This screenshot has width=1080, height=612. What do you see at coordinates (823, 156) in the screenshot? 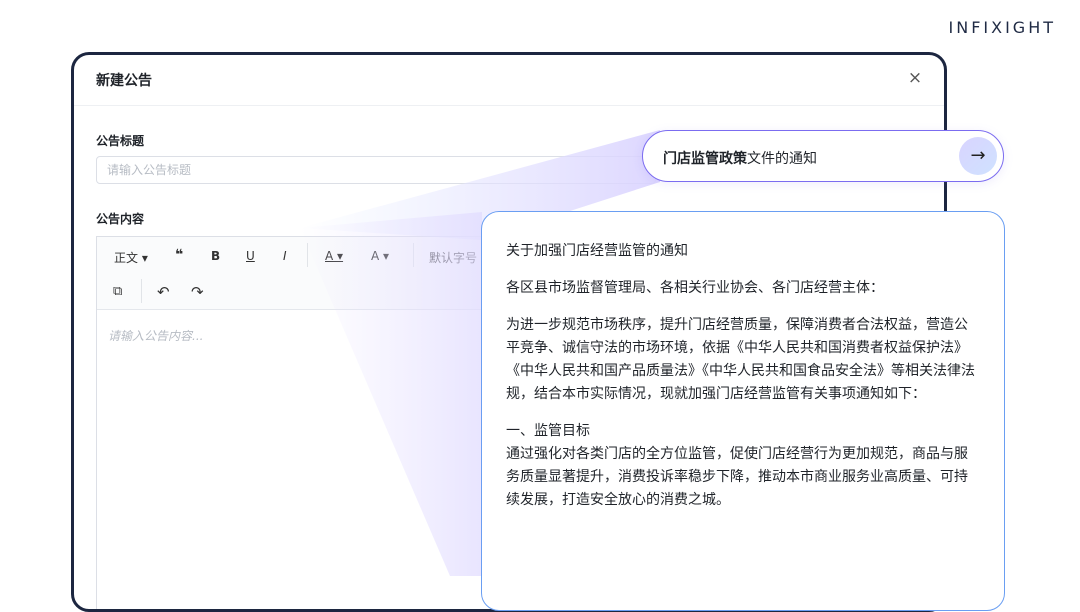
I see `suggestion-pill: 门店监管政策文件的通知 →` at bounding box center [823, 156].